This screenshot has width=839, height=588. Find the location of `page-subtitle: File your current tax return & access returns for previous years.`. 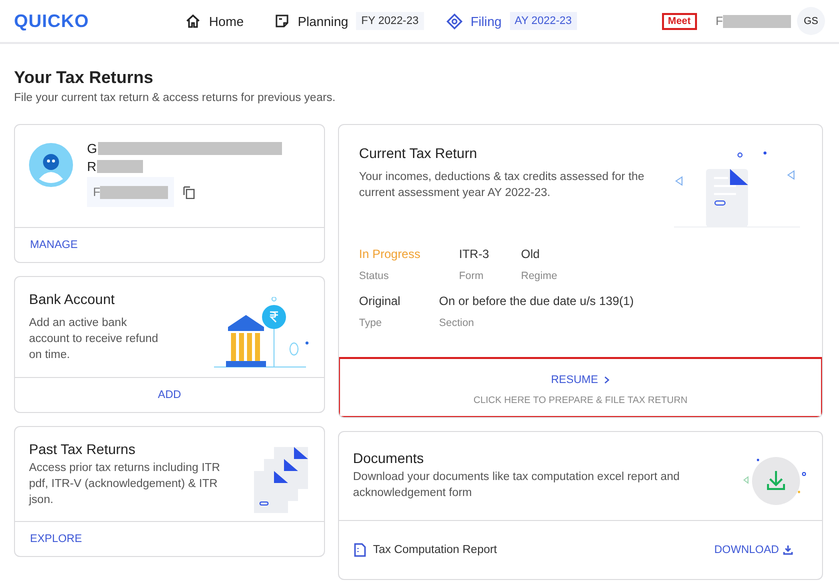

page-subtitle: File your current tax return & access returns for previous years. is located at coordinates (175, 98).